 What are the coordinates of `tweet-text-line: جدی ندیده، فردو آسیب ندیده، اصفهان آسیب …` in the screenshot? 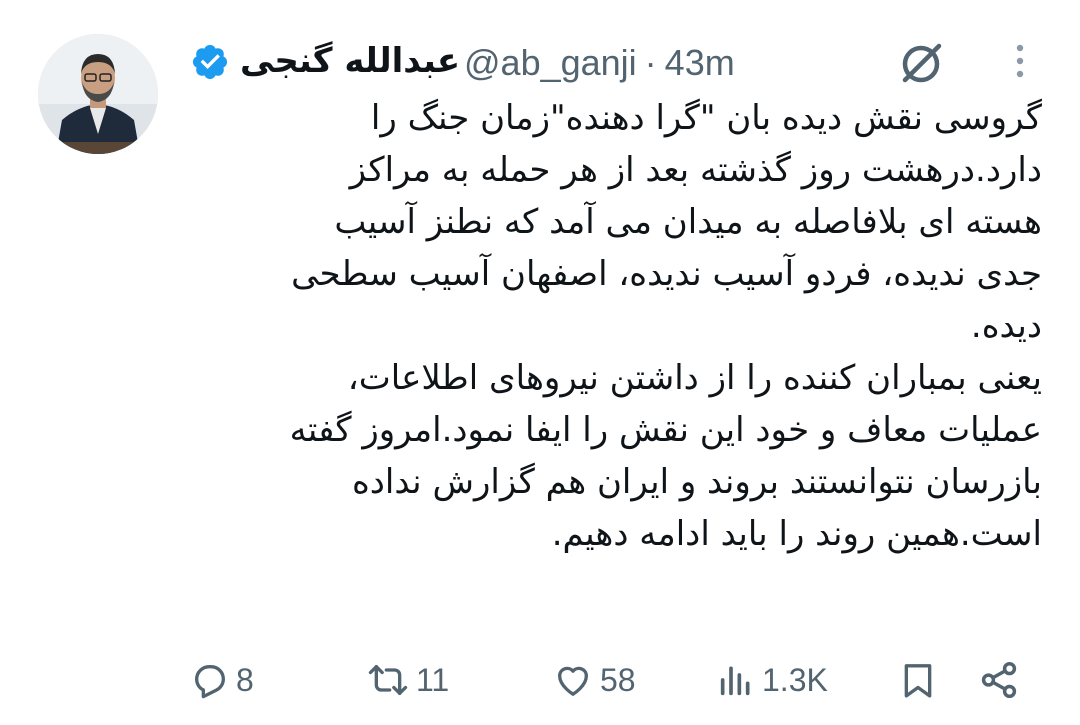 It's located at (666, 274).